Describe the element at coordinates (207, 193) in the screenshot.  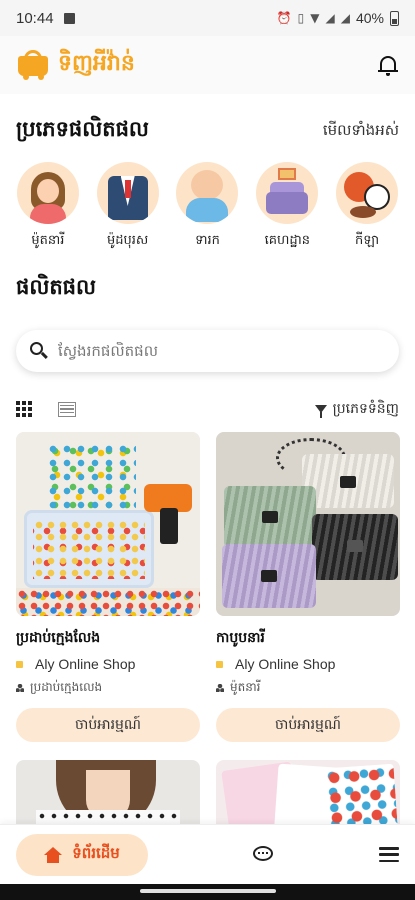
I see `baby-icon` at that location.